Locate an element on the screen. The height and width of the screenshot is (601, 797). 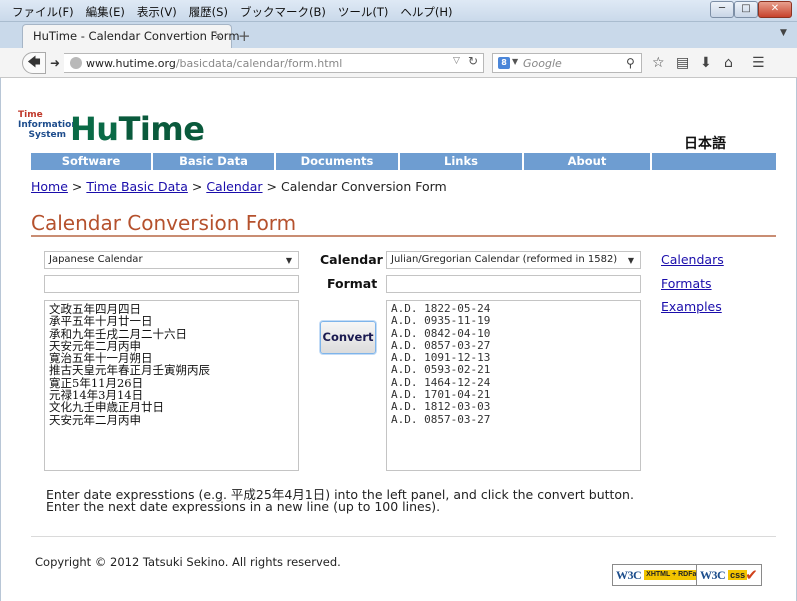
logo-line-information: Information is located at coordinates (48, 125).